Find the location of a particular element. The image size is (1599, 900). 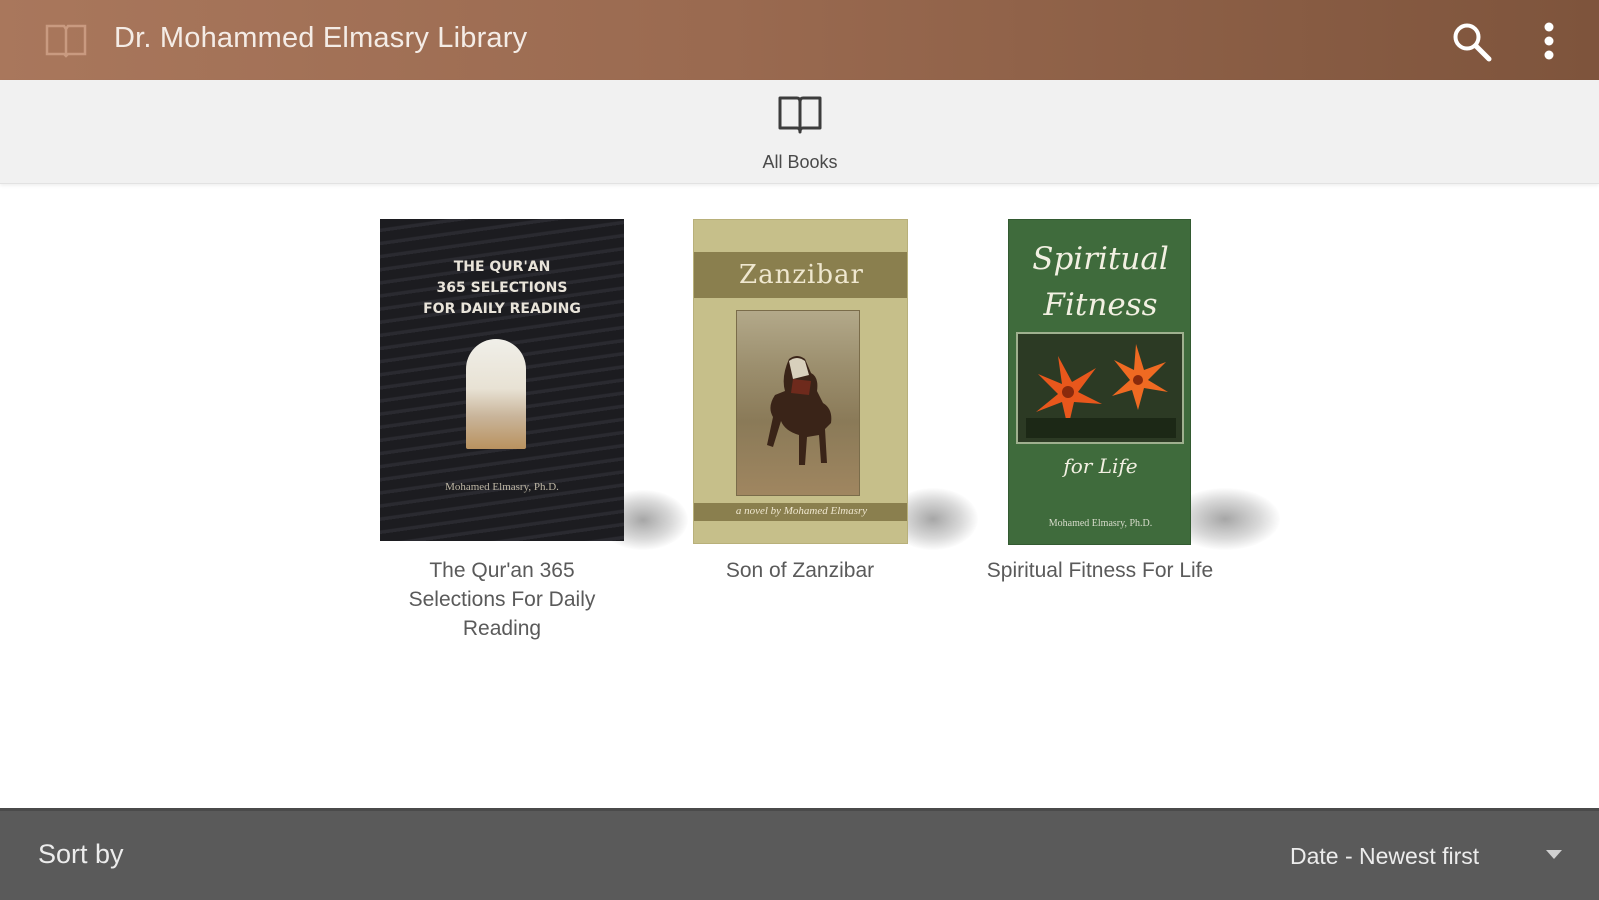

sort-label: Sort by is located at coordinates (81, 854).